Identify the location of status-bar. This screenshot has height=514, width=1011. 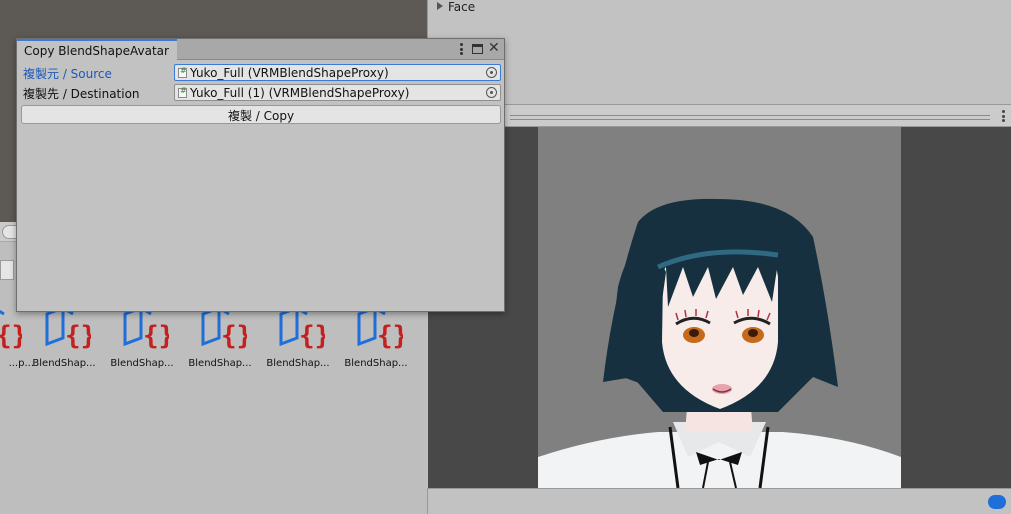
(719, 501).